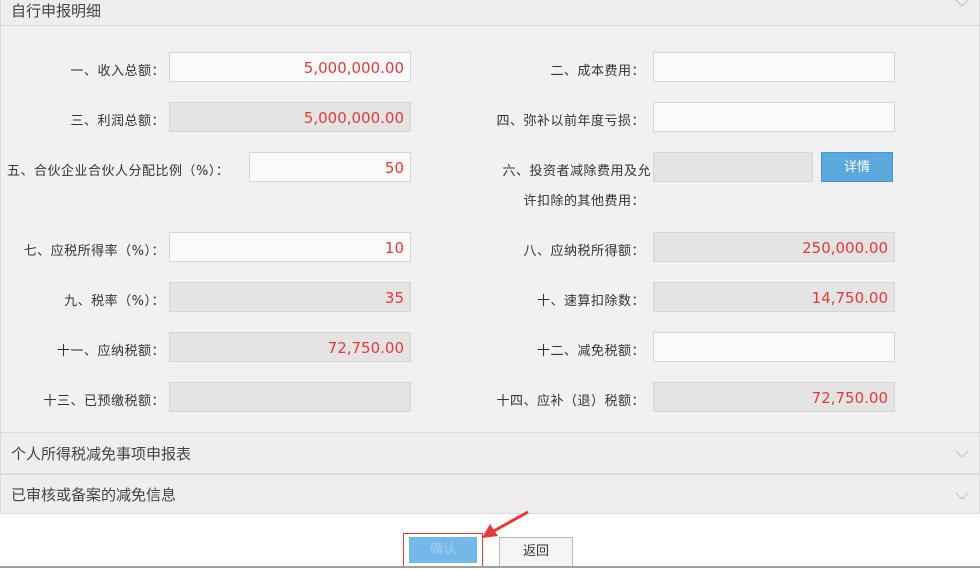 This screenshot has width=980, height=570. What do you see at coordinates (774, 247) in the screenshot?
I see `taxable-income-field: 250,000.00` at bounding box center [774, 247].